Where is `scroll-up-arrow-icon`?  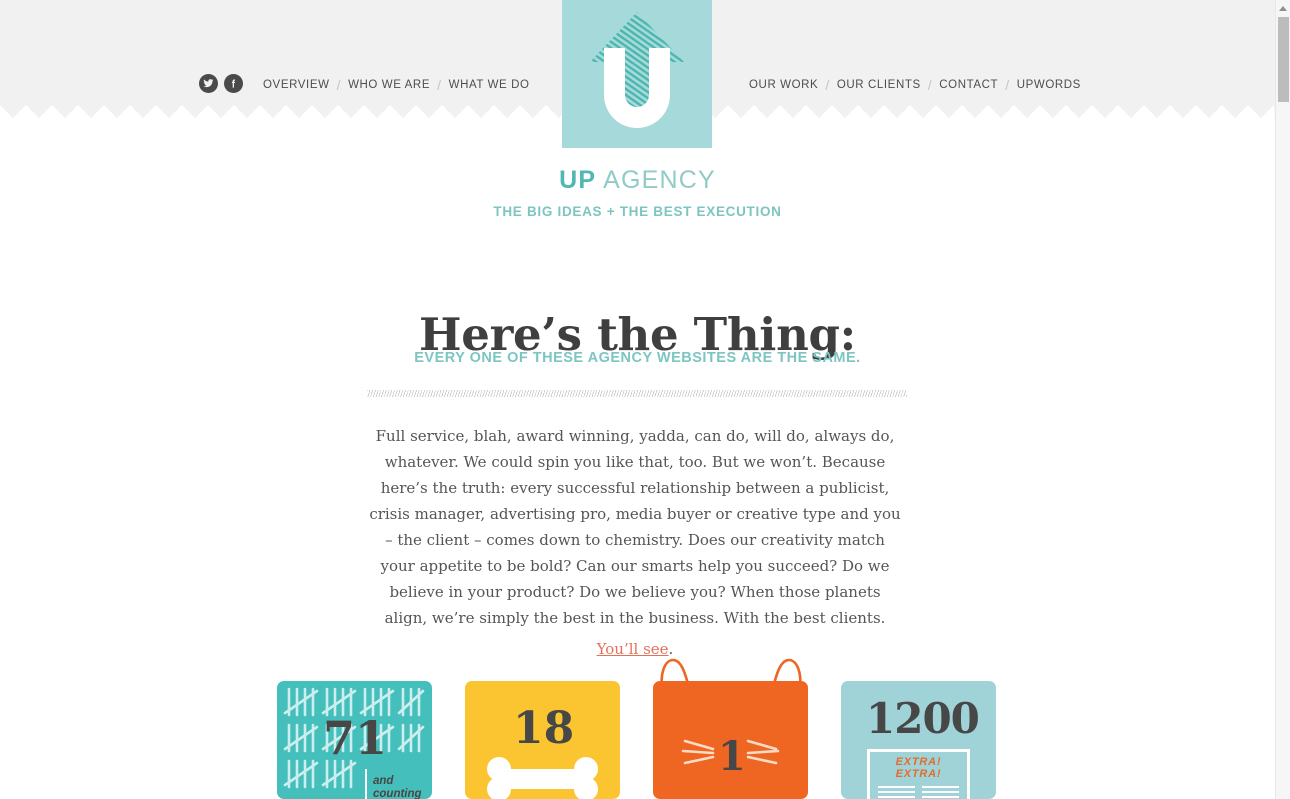 scroll-up-arrow-icon is located at coordinates (1283, 8).